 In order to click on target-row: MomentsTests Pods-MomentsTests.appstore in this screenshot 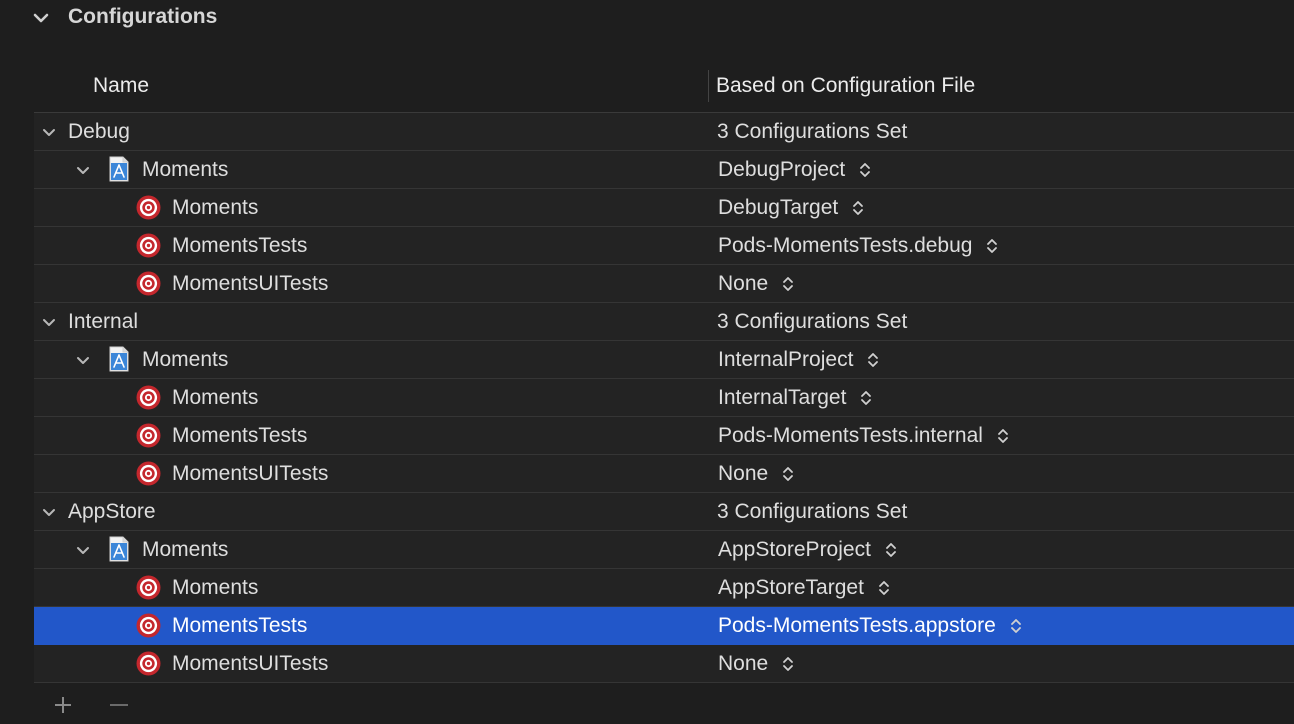, I will do `click(664, 626)`.